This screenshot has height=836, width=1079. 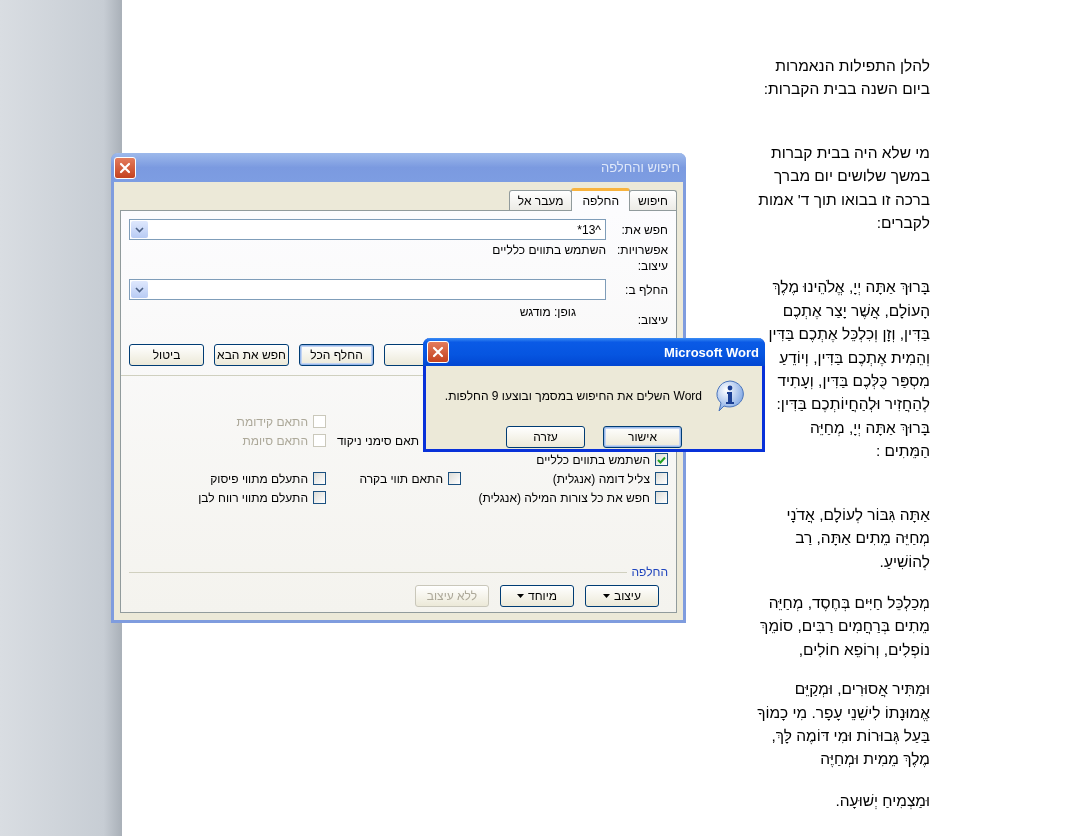 What do you see at coordinates (846, 78) in the screenshot?
I see `document-paragraph: להלן התפילות הנאמרות ביום השנה בבית הקברות:` at bounding box center [846, 78].